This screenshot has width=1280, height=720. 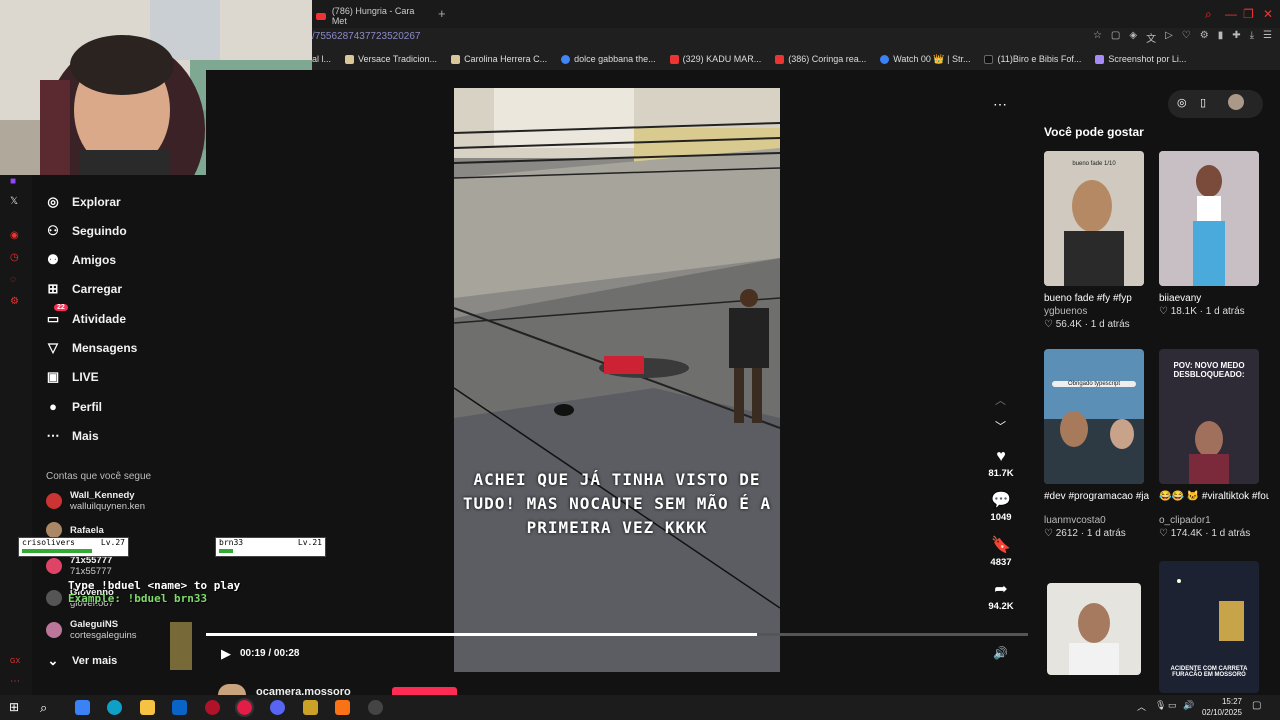 I want to click on chat-icon: ◌, so click(x=13, y=279).